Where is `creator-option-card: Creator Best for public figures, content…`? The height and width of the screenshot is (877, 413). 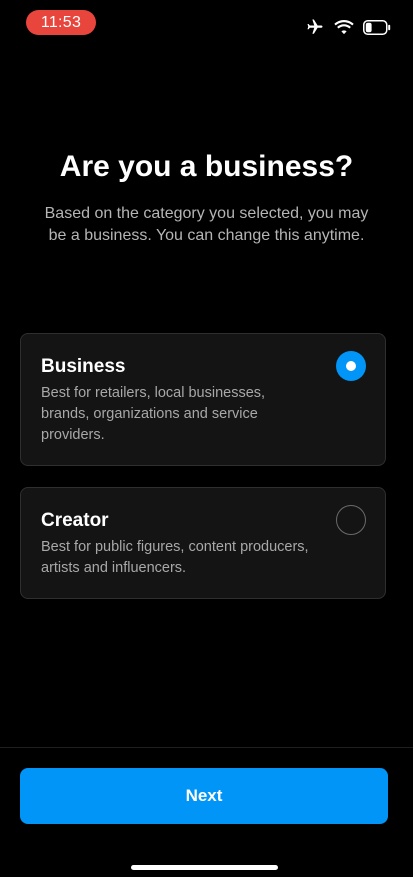 creator-option-card: Creator Best for public figures, content… is located at coordinates (203, 543).